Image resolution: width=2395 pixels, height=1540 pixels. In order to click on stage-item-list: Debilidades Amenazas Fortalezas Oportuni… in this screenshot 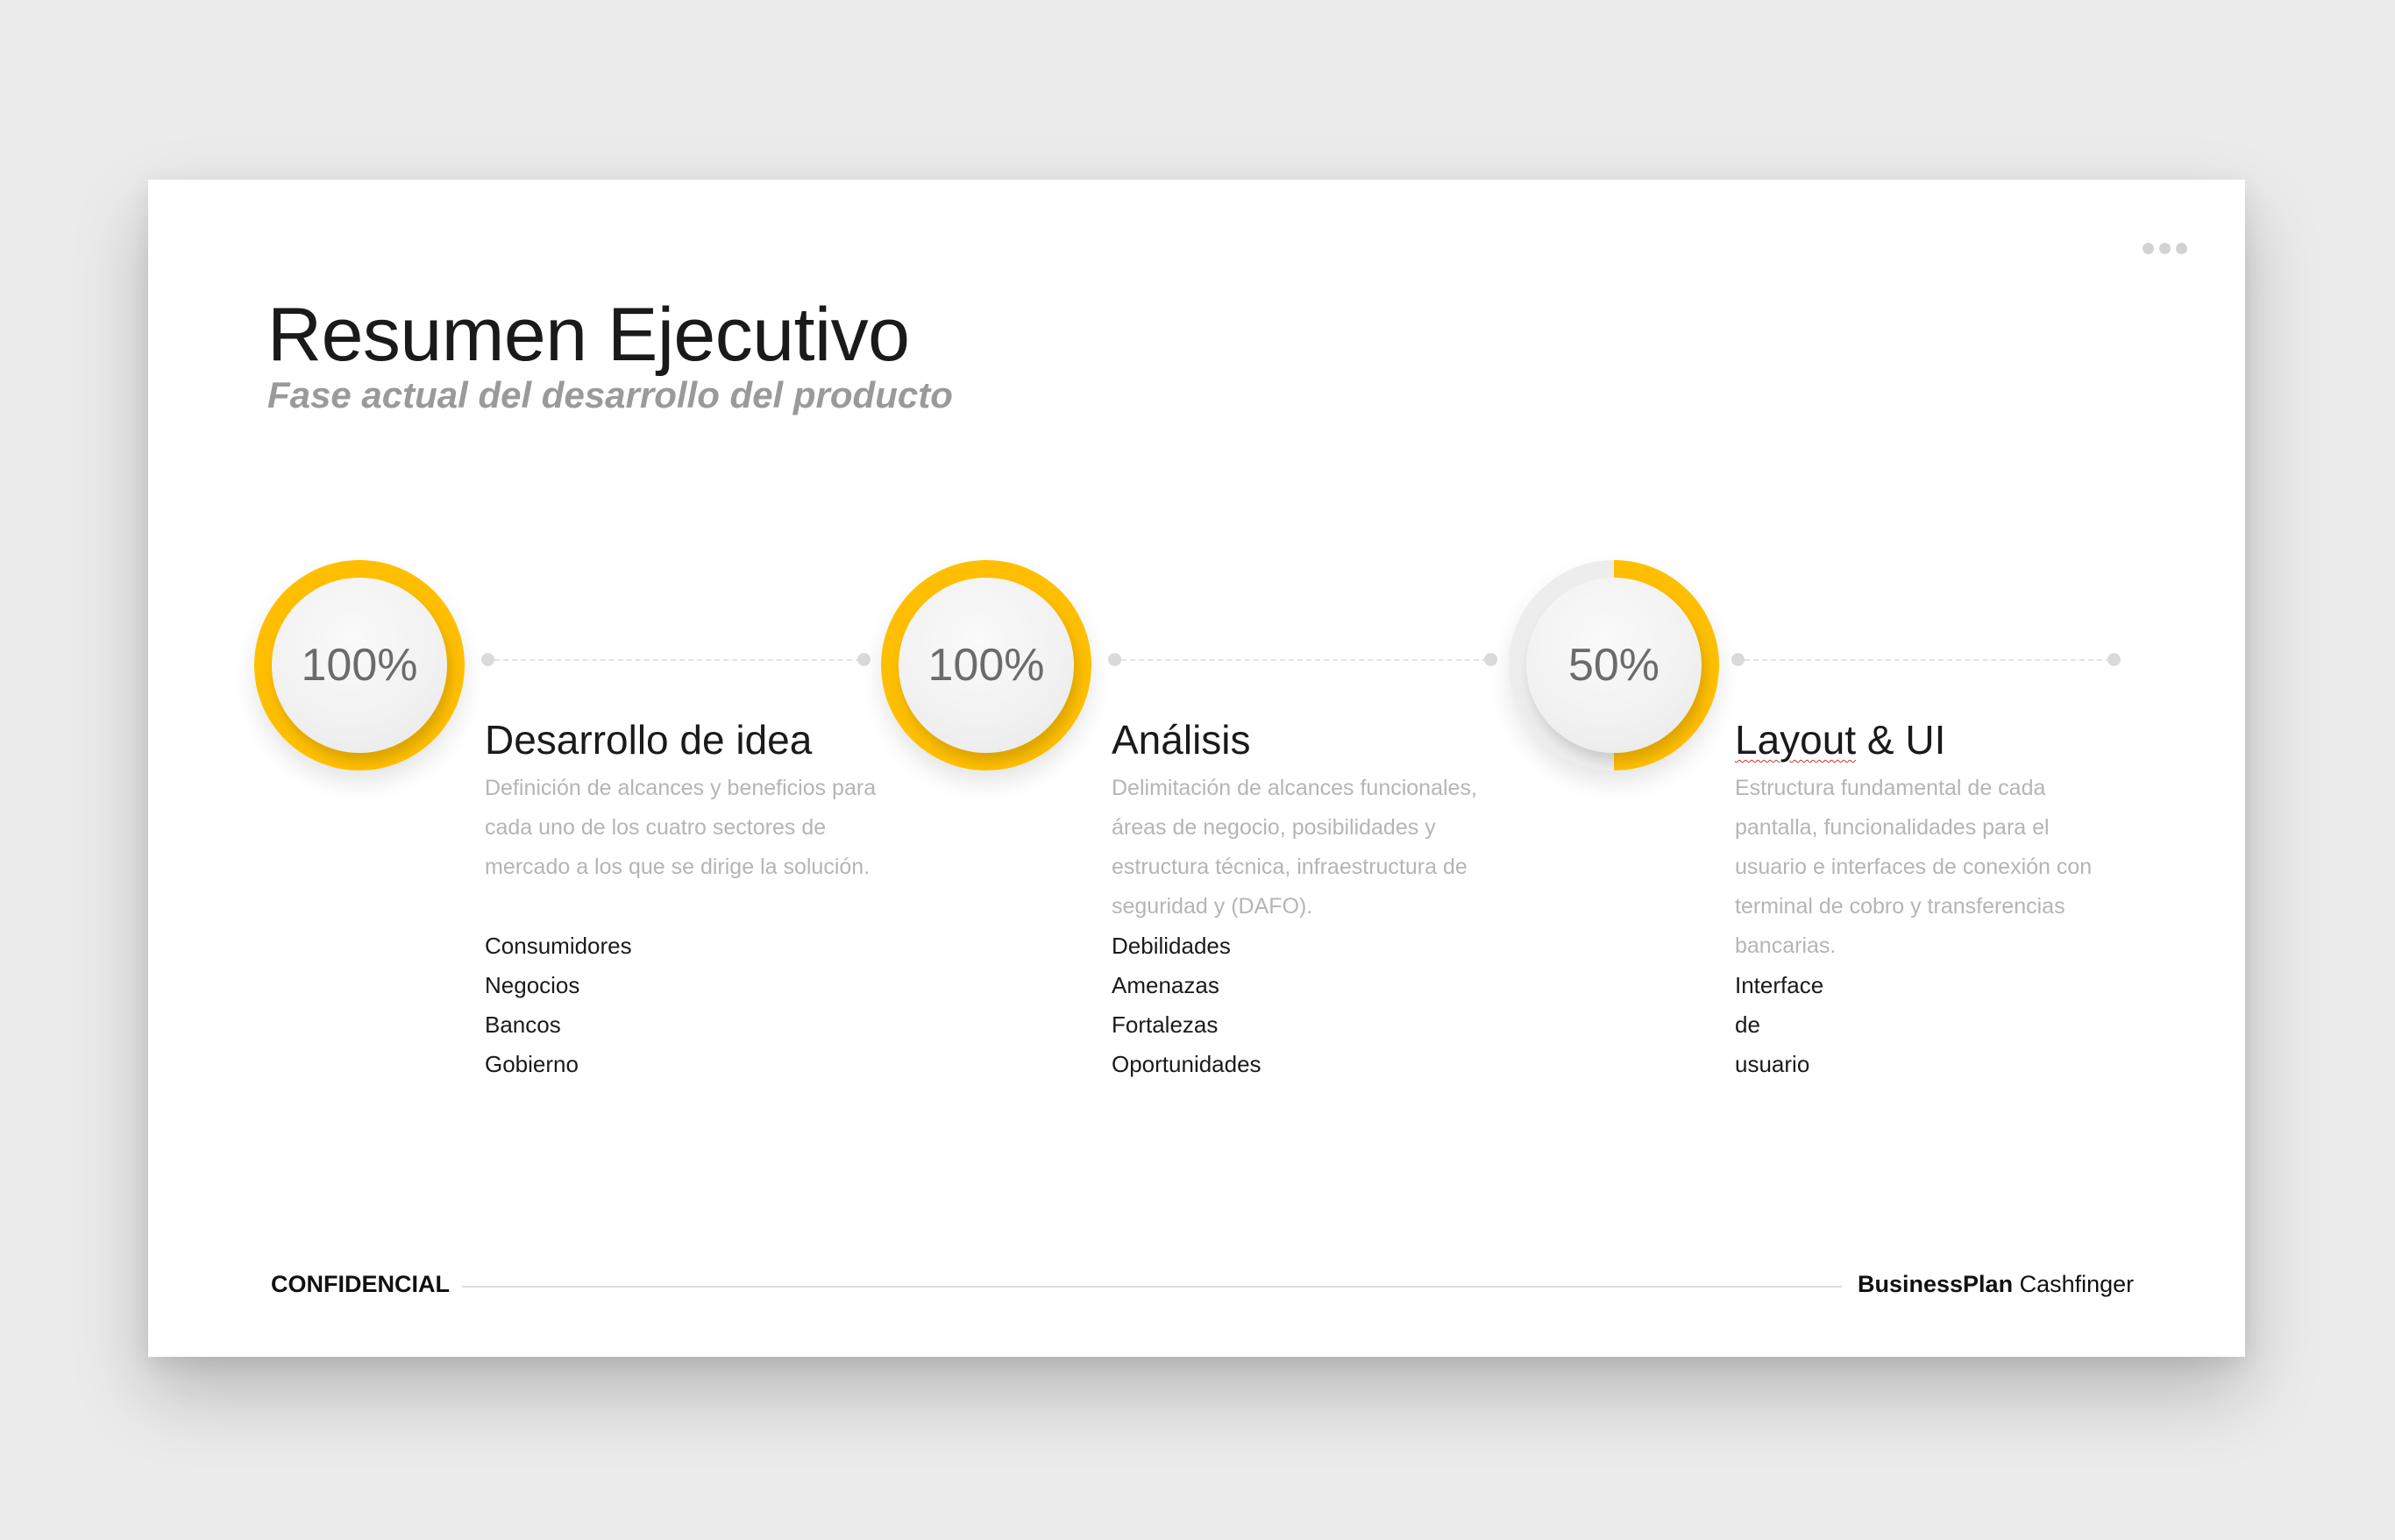, I will do `click(1186, 1005)`.